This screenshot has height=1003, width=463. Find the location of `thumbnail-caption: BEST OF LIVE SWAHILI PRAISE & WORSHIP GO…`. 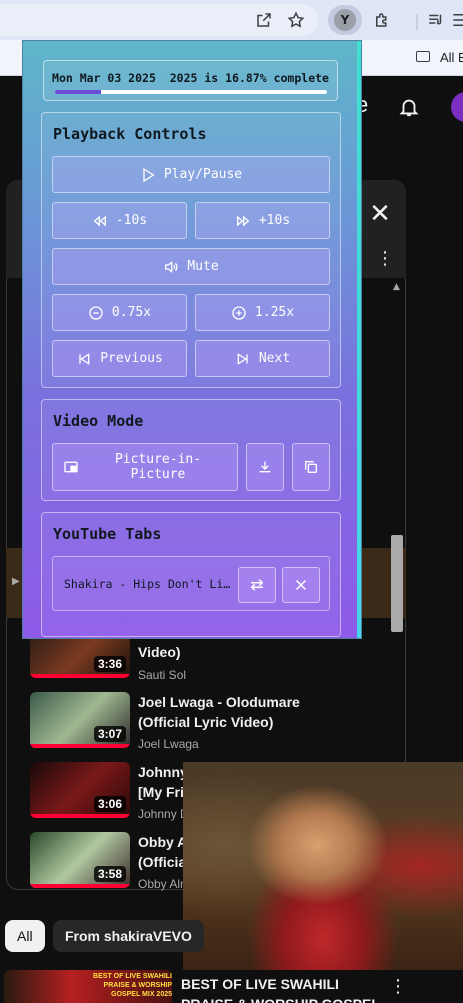

thumbnail-caption: BEST OF LIVE SWAHILI PRAISE & WORSHIP GO… is located at coordinates (132, 985).